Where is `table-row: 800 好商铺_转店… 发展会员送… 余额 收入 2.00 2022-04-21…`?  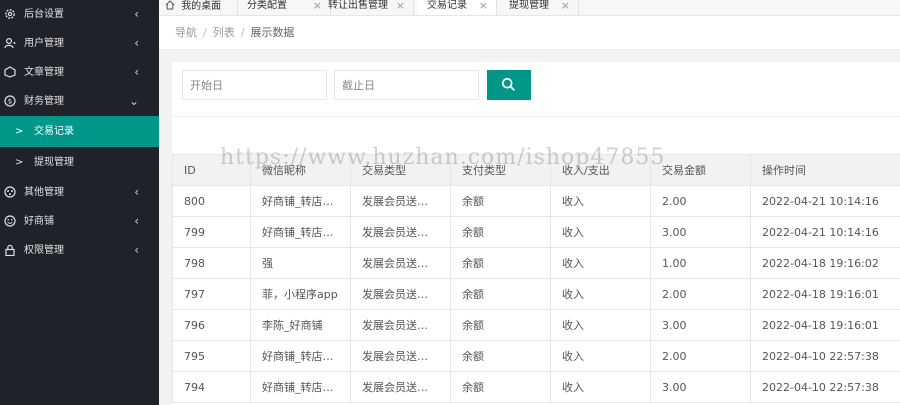
table-row: 800 好商铺_转店… 发展会员送… 余额 收入 2.00 2022-04-21… is located at coordinates (536, 201).